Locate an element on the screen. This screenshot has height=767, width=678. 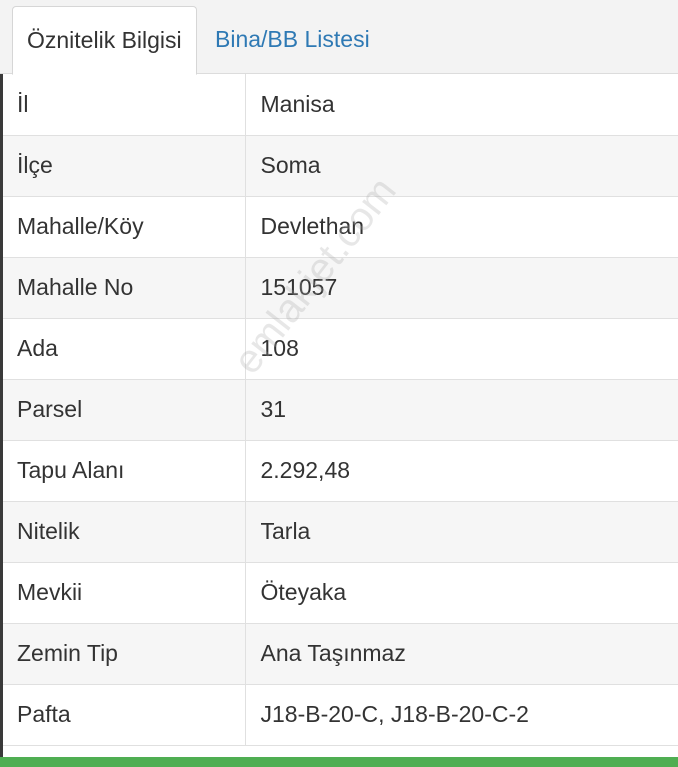
tab-bar: Öznitelik Bilgisi Bina/BB Listesi is located at coordinates (339, 37).